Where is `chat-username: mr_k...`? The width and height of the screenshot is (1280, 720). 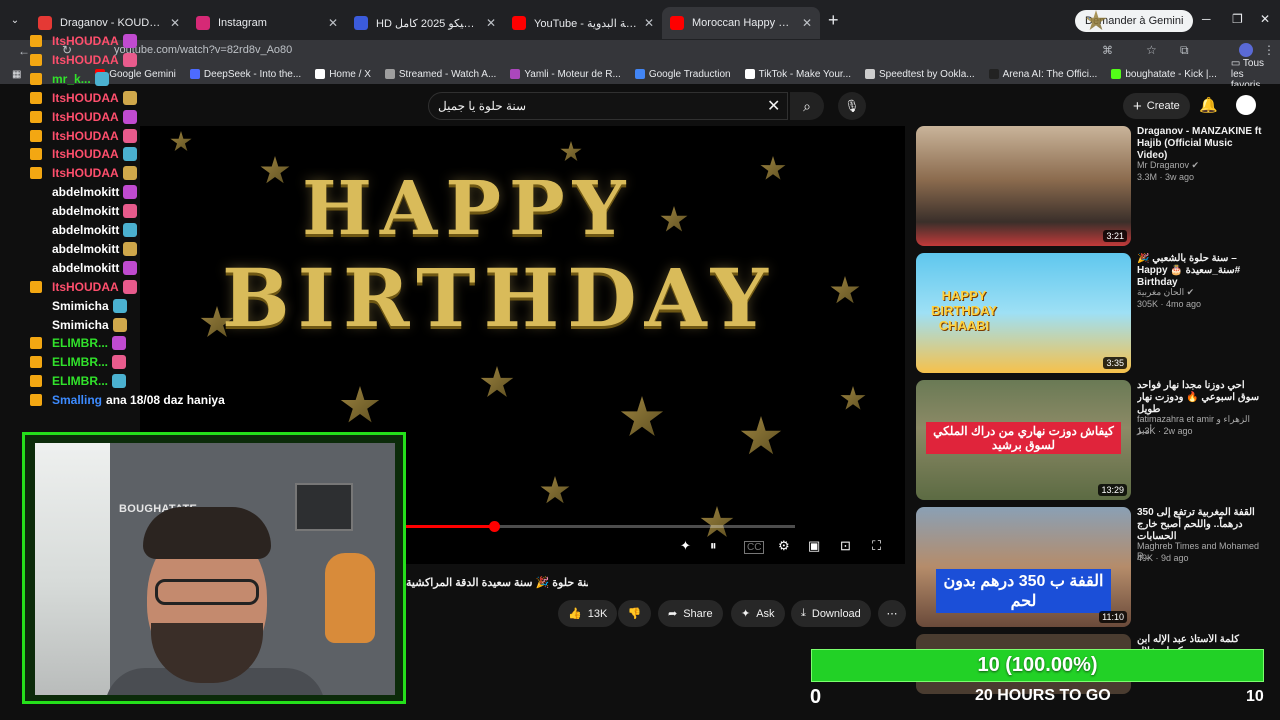
chat-username: mr_k... is located at coordinates (71, 79).